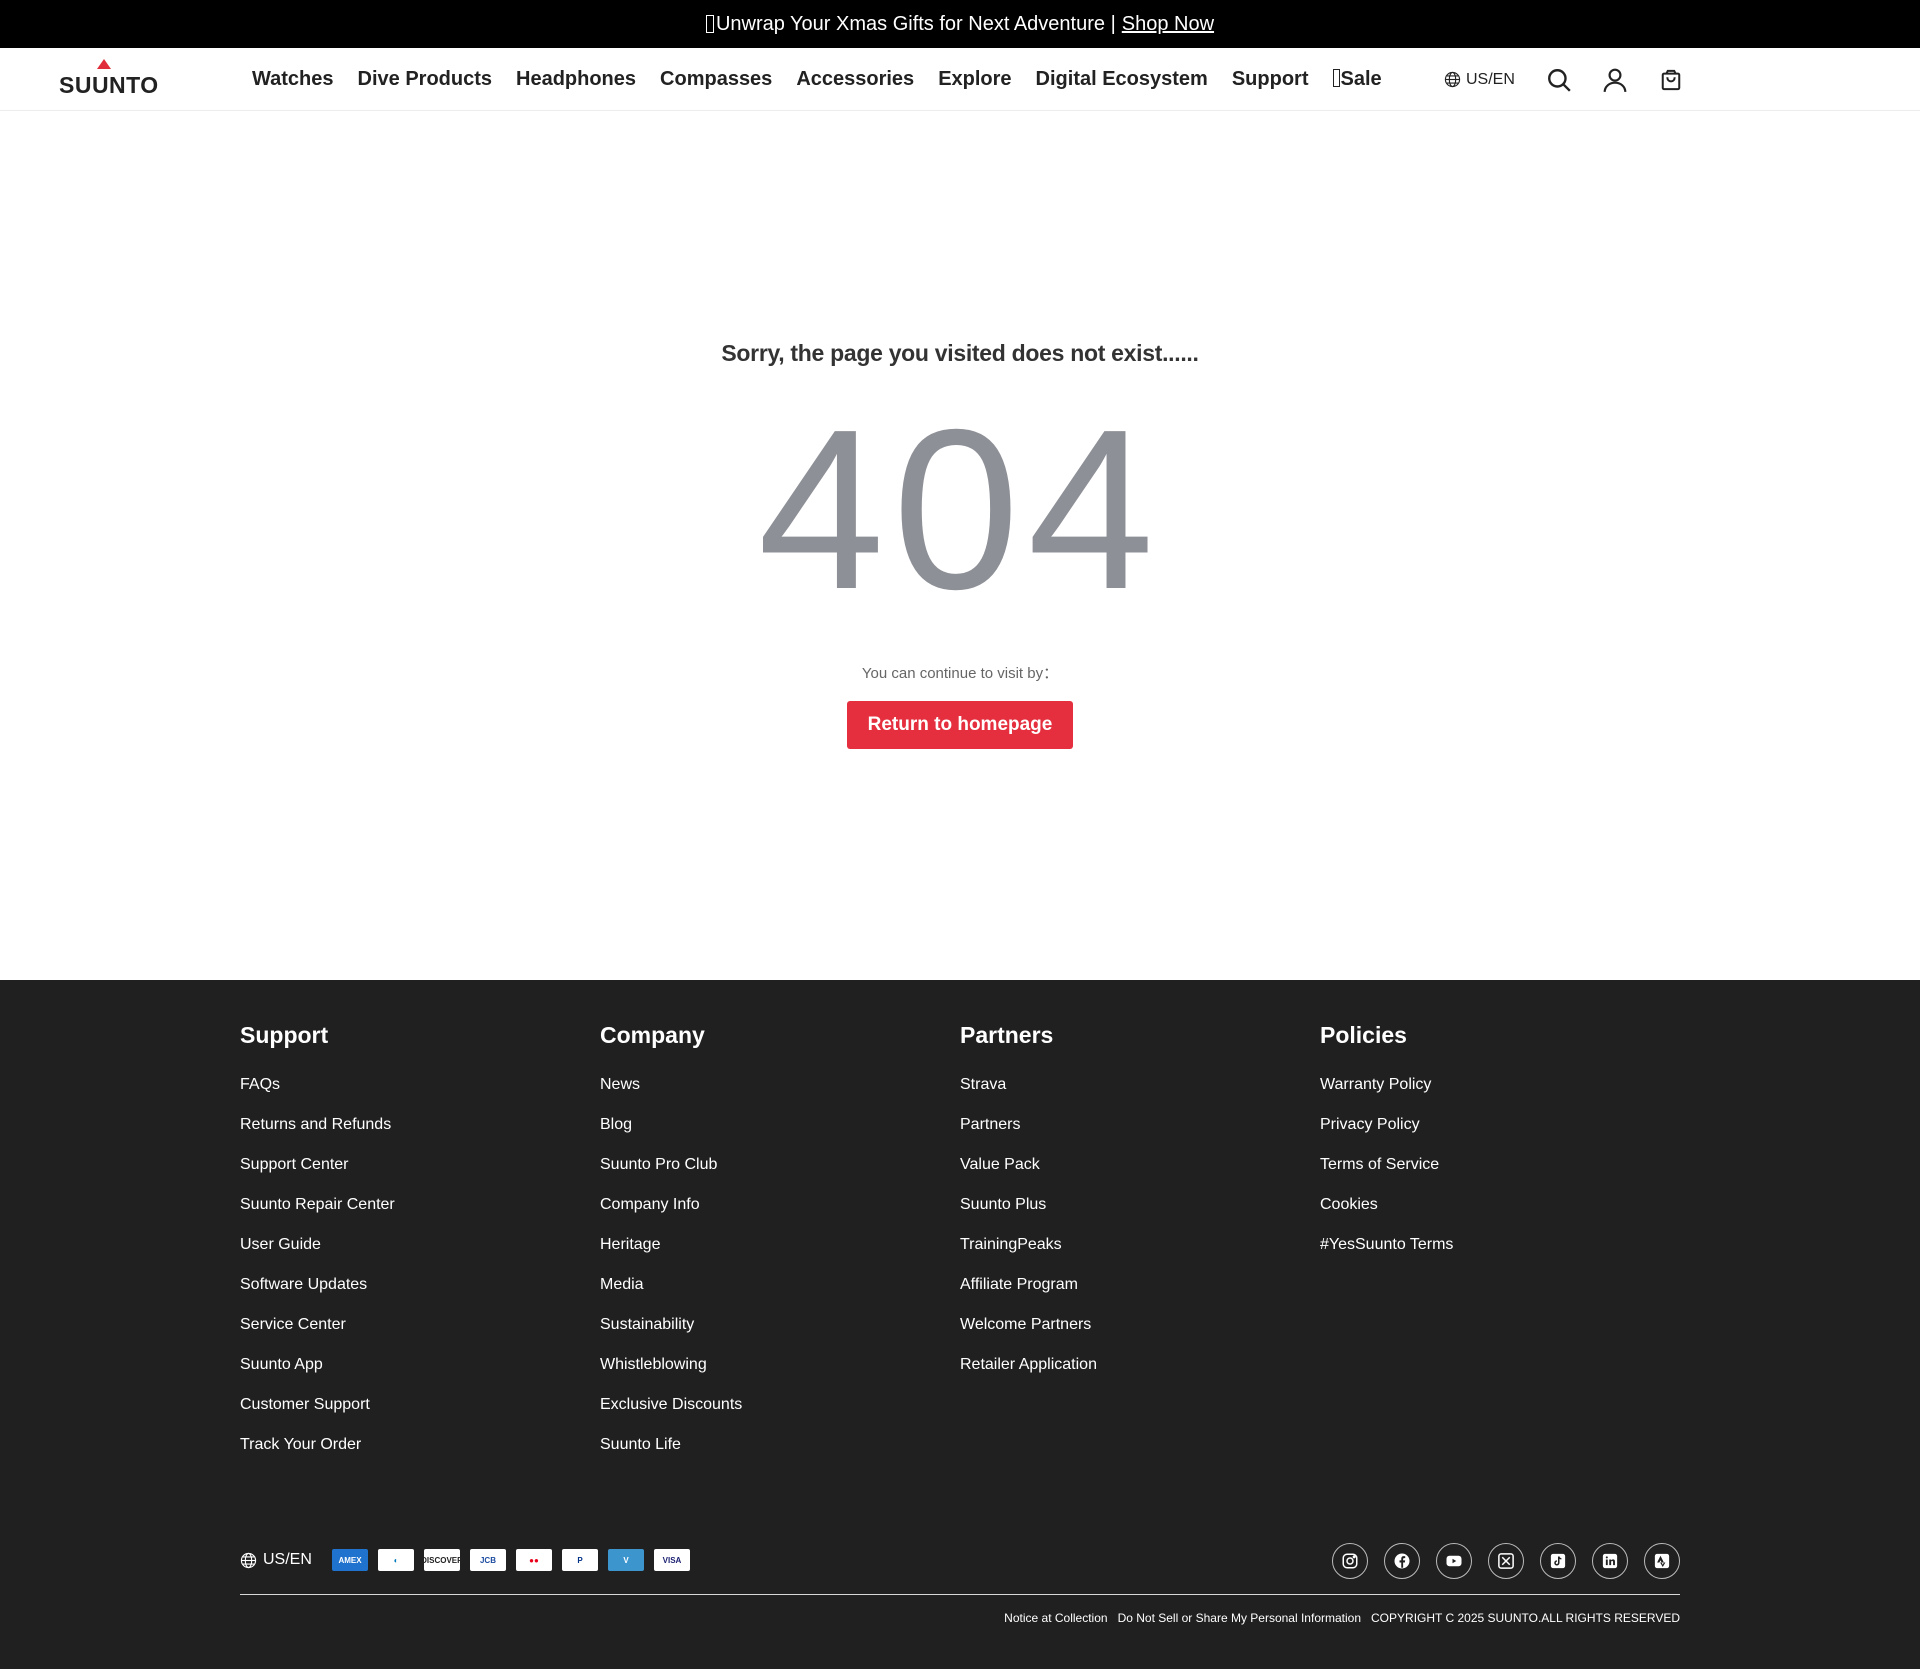  I want to click on header-actions: US/EN, so click(1578, 79).